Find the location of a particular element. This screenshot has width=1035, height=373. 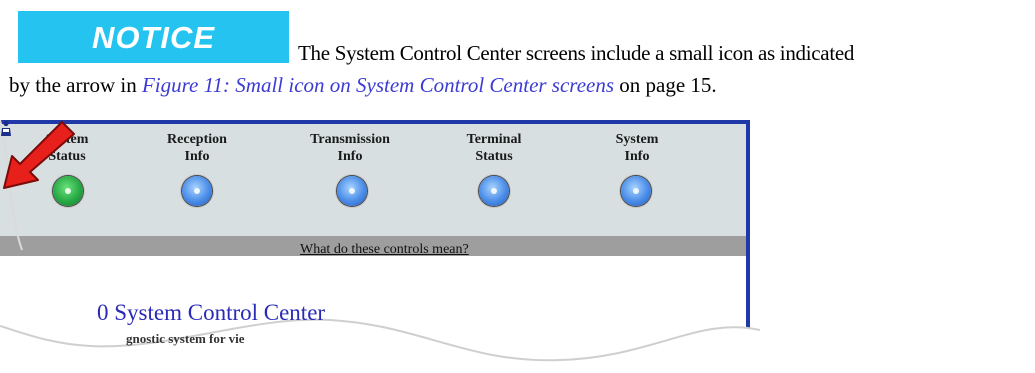

status-label-line1: Reception is located at coordinates (197, 139).